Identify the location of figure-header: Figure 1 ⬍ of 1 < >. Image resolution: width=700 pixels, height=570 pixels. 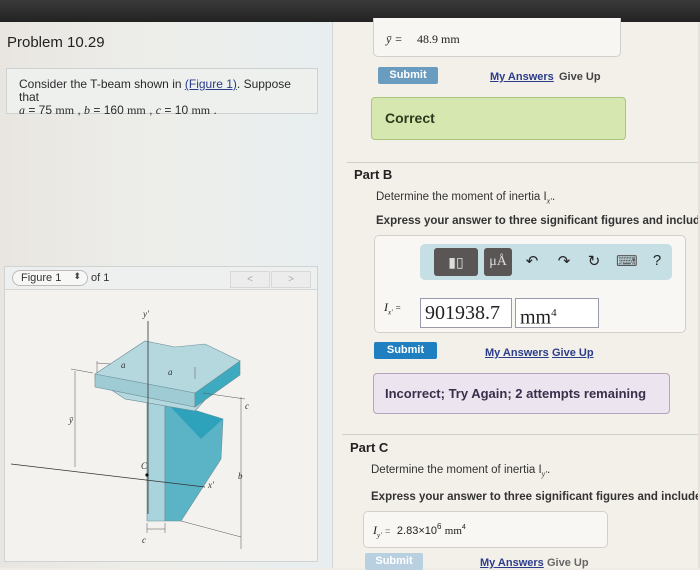
(161, 278).